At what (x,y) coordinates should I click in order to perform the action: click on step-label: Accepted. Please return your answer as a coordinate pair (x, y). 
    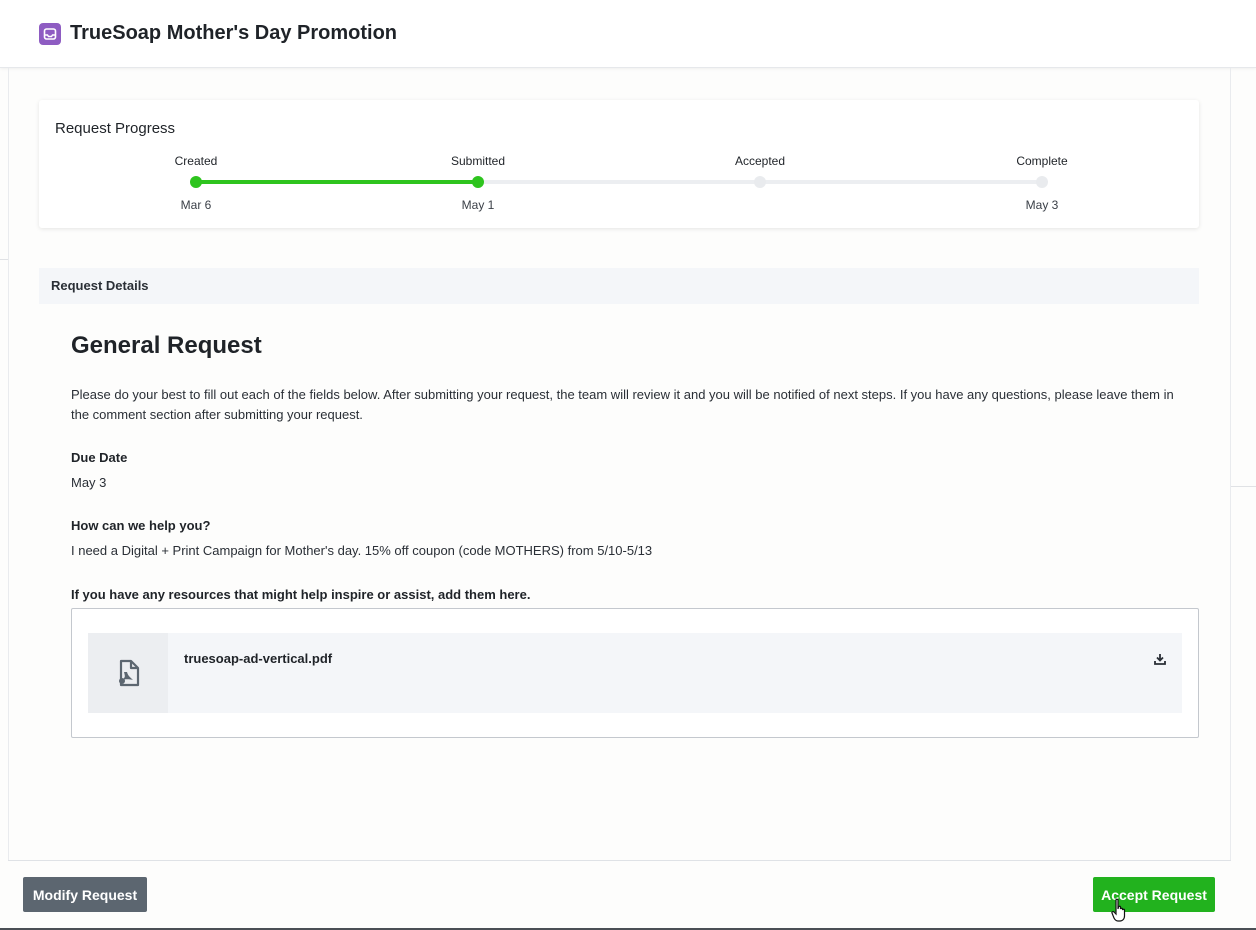
    Looking at the image, I should click on (760, 161).